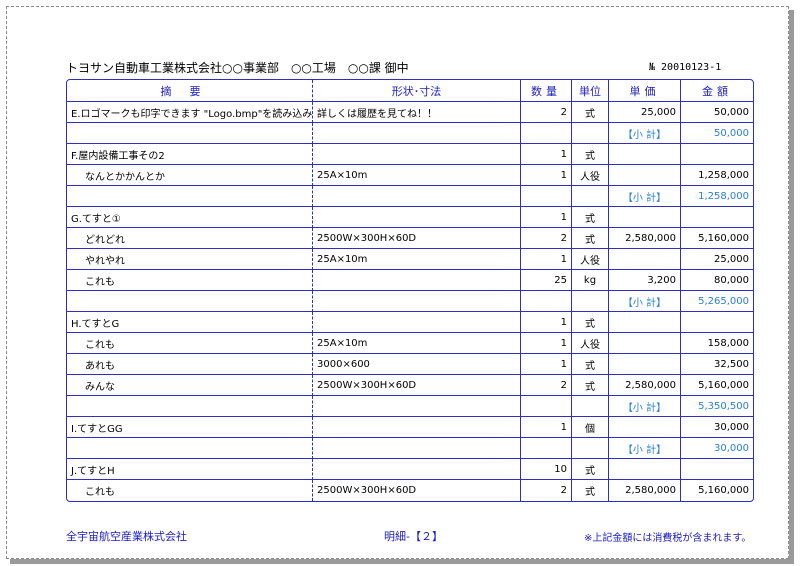  I want to click on cell-description: みんな, so click(190, 385).